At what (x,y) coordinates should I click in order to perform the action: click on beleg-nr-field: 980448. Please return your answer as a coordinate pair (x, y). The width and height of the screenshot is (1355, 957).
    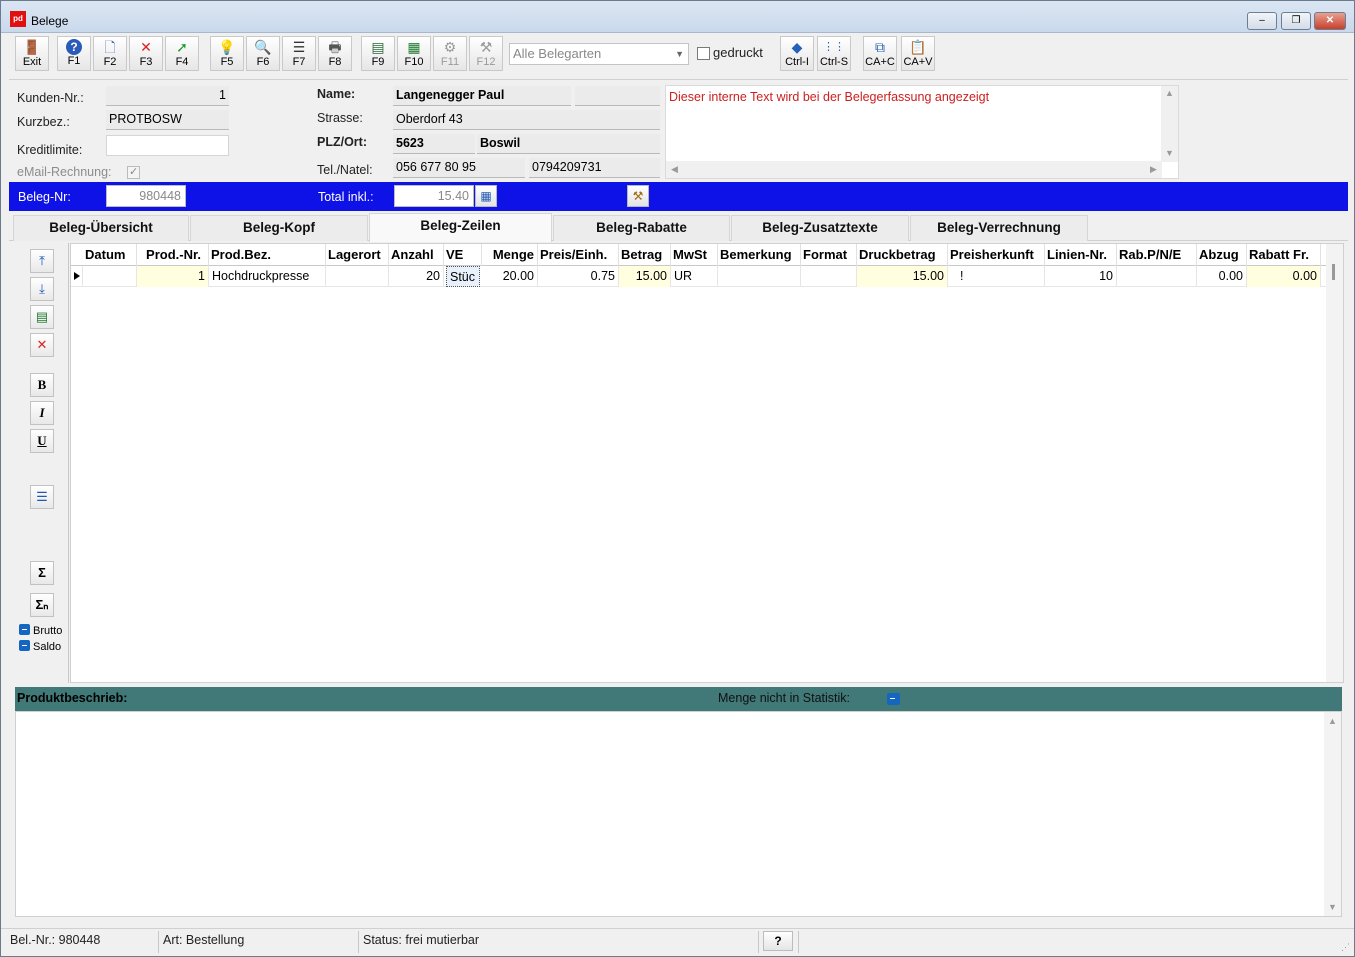
    Looking at the image, I should click on (146, 196).